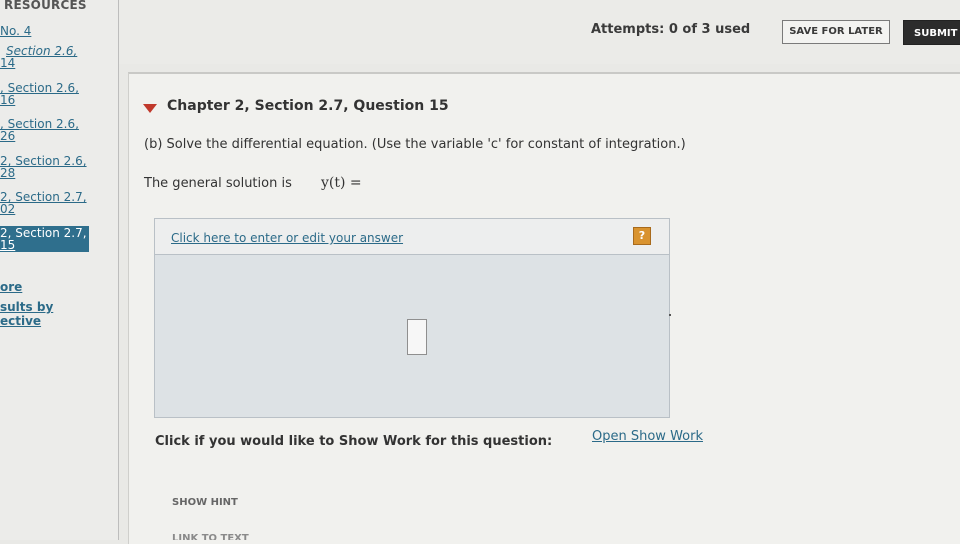  What do you see at coordinates (27, 307) in the screenshot?
I see `sidebar-results-line1: sults by` at bounding box center [27, 307].